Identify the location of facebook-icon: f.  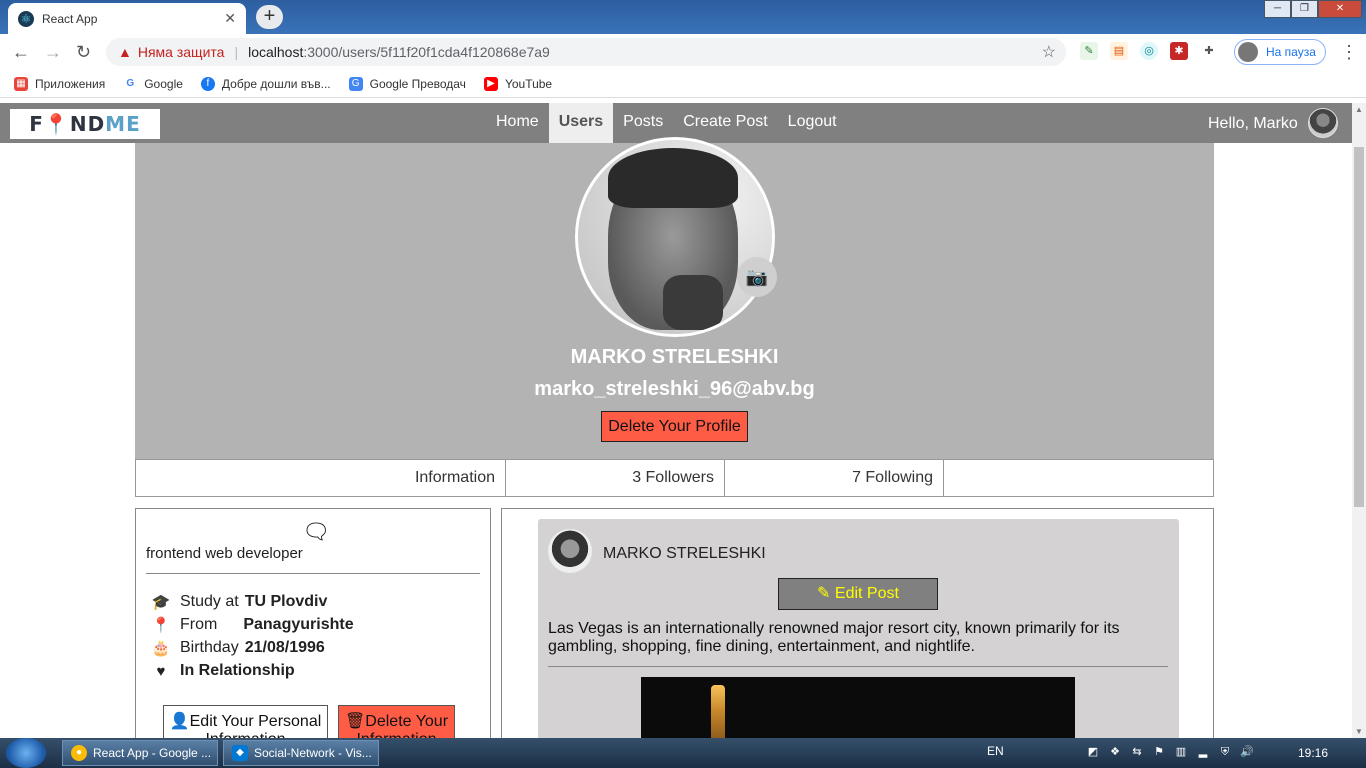
(207, 83).